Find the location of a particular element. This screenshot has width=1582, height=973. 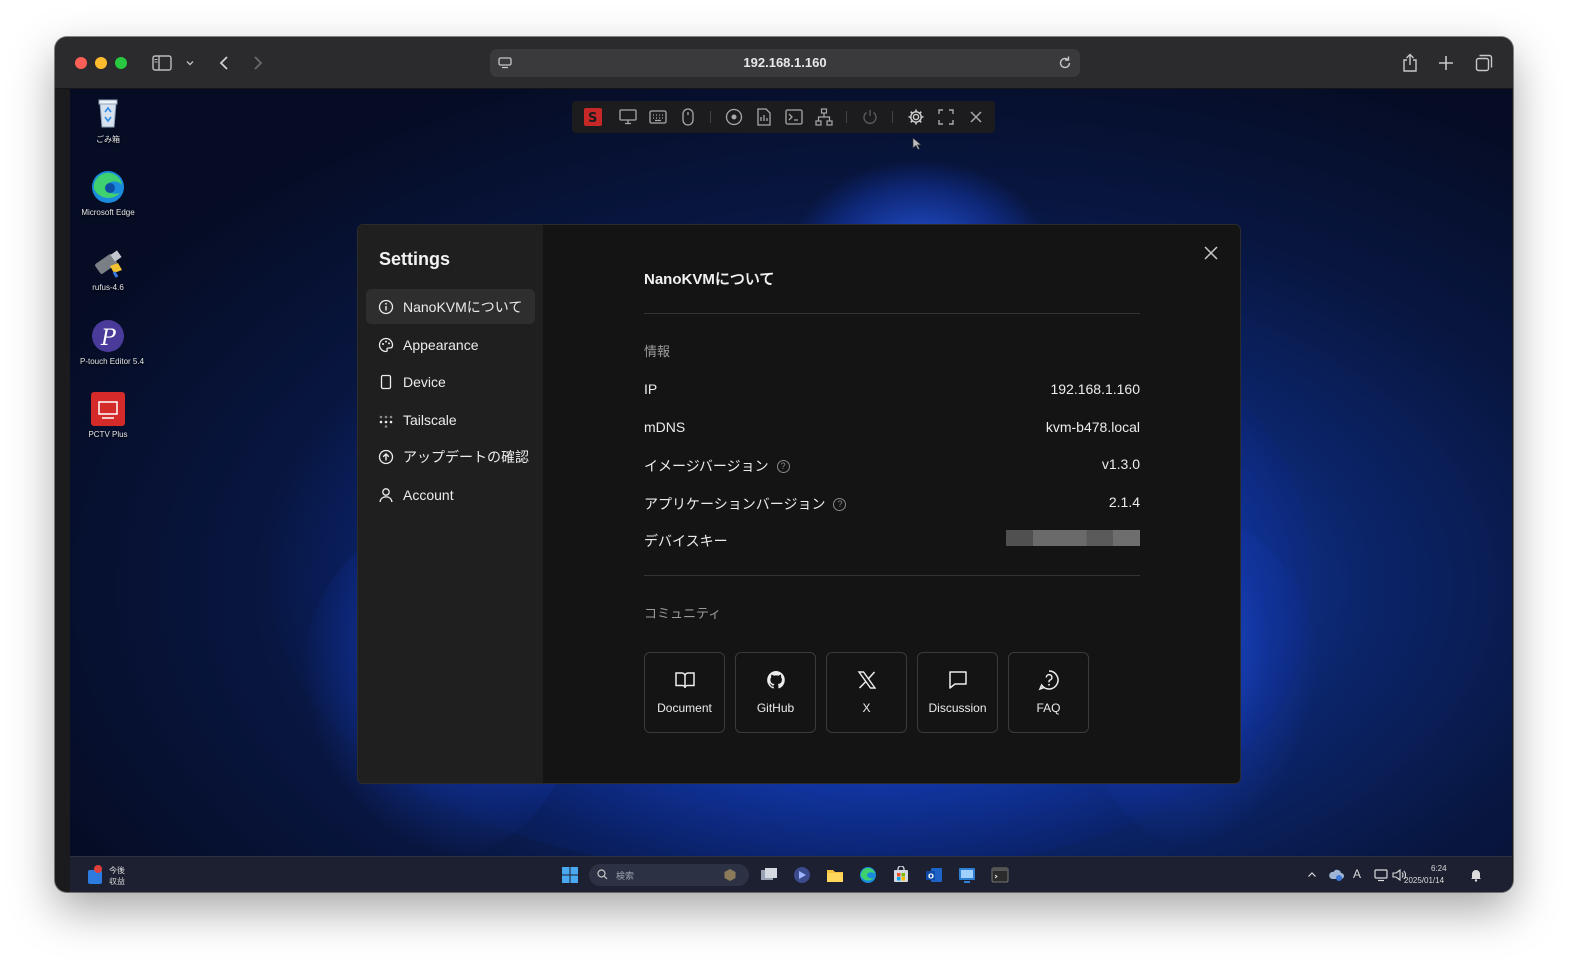

desktop-icon-recycle-bin: ごみ箱 is located at coordinates (108, 120).